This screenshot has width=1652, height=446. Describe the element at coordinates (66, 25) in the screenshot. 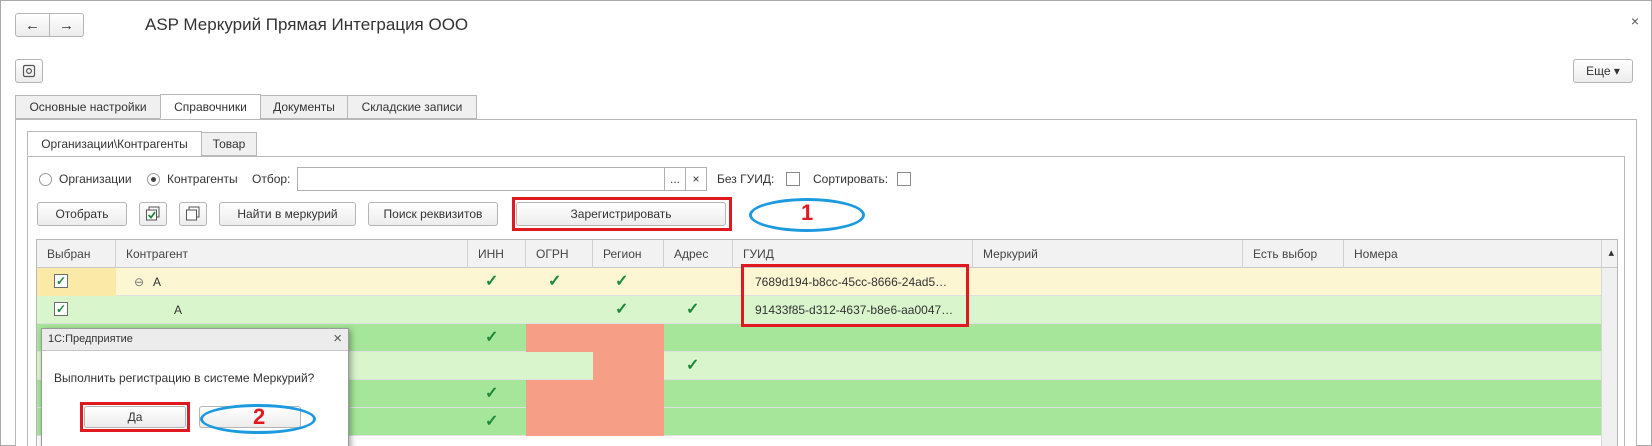

I see `forward-button: →` at that location.